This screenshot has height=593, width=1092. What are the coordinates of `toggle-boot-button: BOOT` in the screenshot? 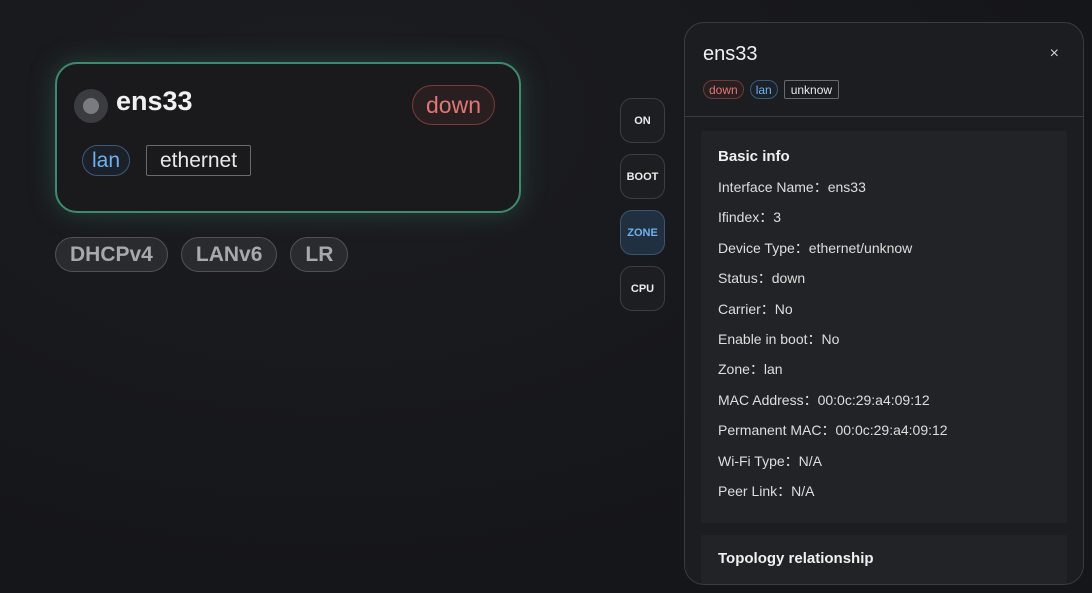 It's located at (642, 176).